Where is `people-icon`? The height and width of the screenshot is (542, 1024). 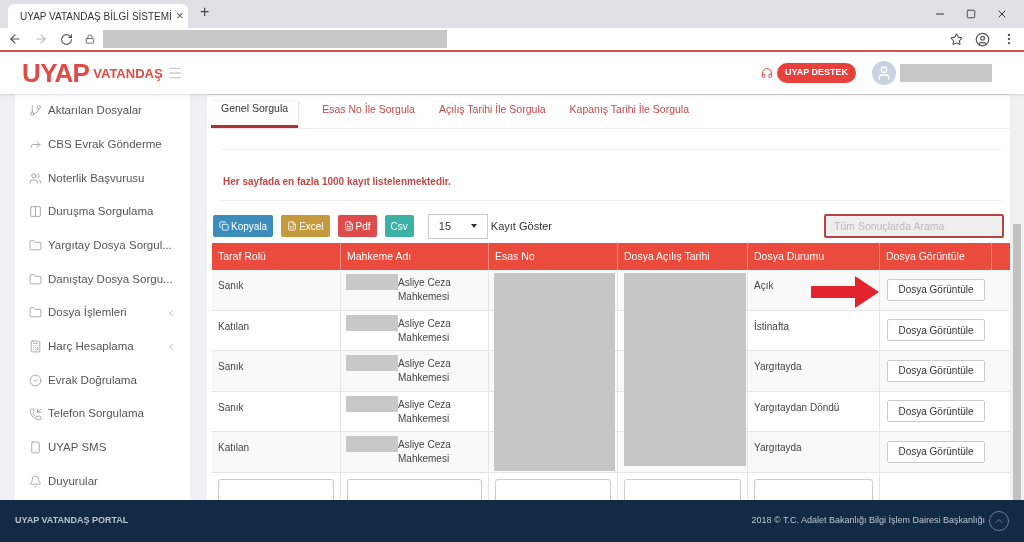 people-icon is located at coordinates (35, 178).